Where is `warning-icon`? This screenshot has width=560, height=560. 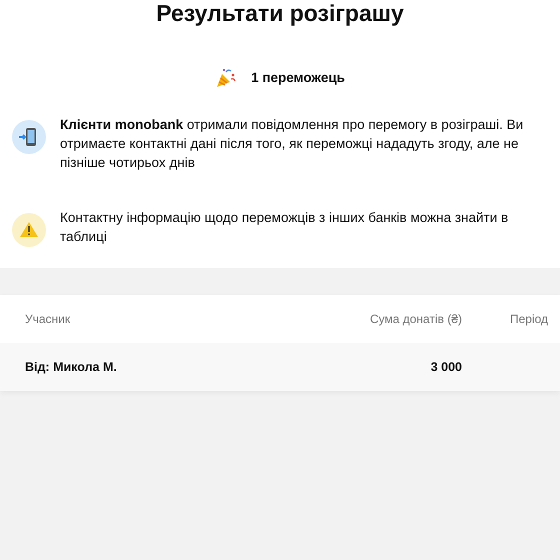 warning-icon is located at coordinates (29, 230).